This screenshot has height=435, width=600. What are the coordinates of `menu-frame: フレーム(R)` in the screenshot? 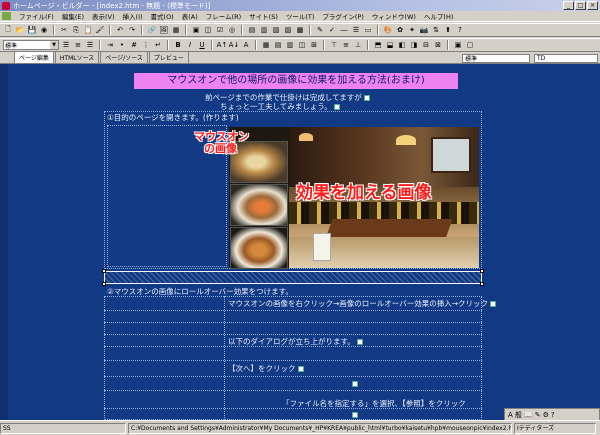 It's located at (223, 16).